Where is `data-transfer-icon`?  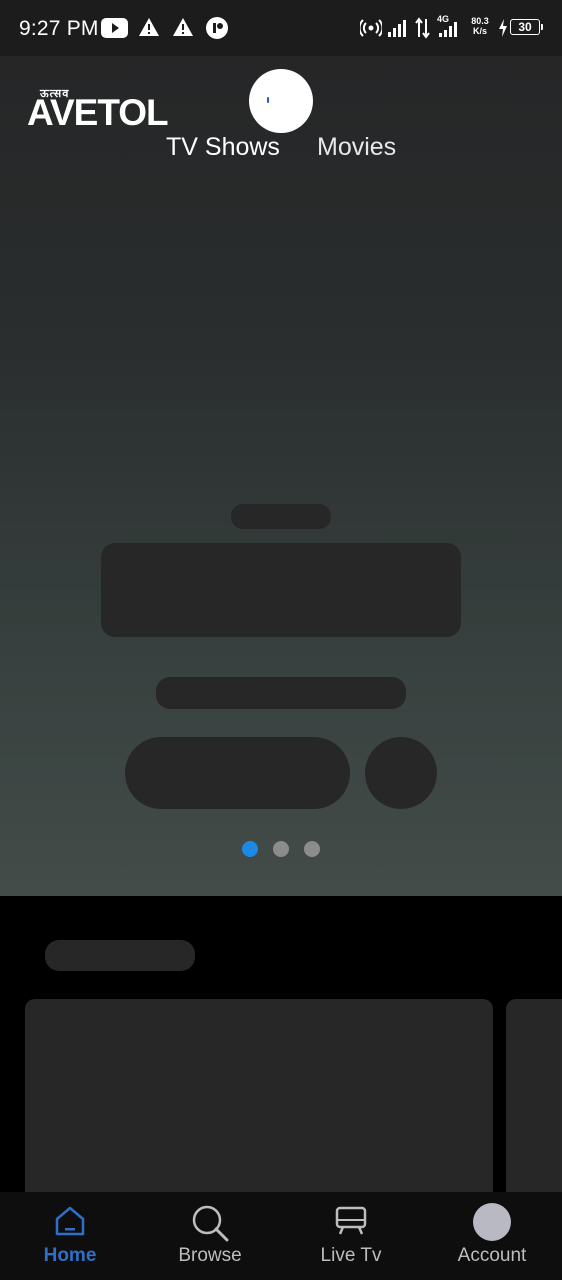
data-transfer-icon is located at coordinates (423, 30).